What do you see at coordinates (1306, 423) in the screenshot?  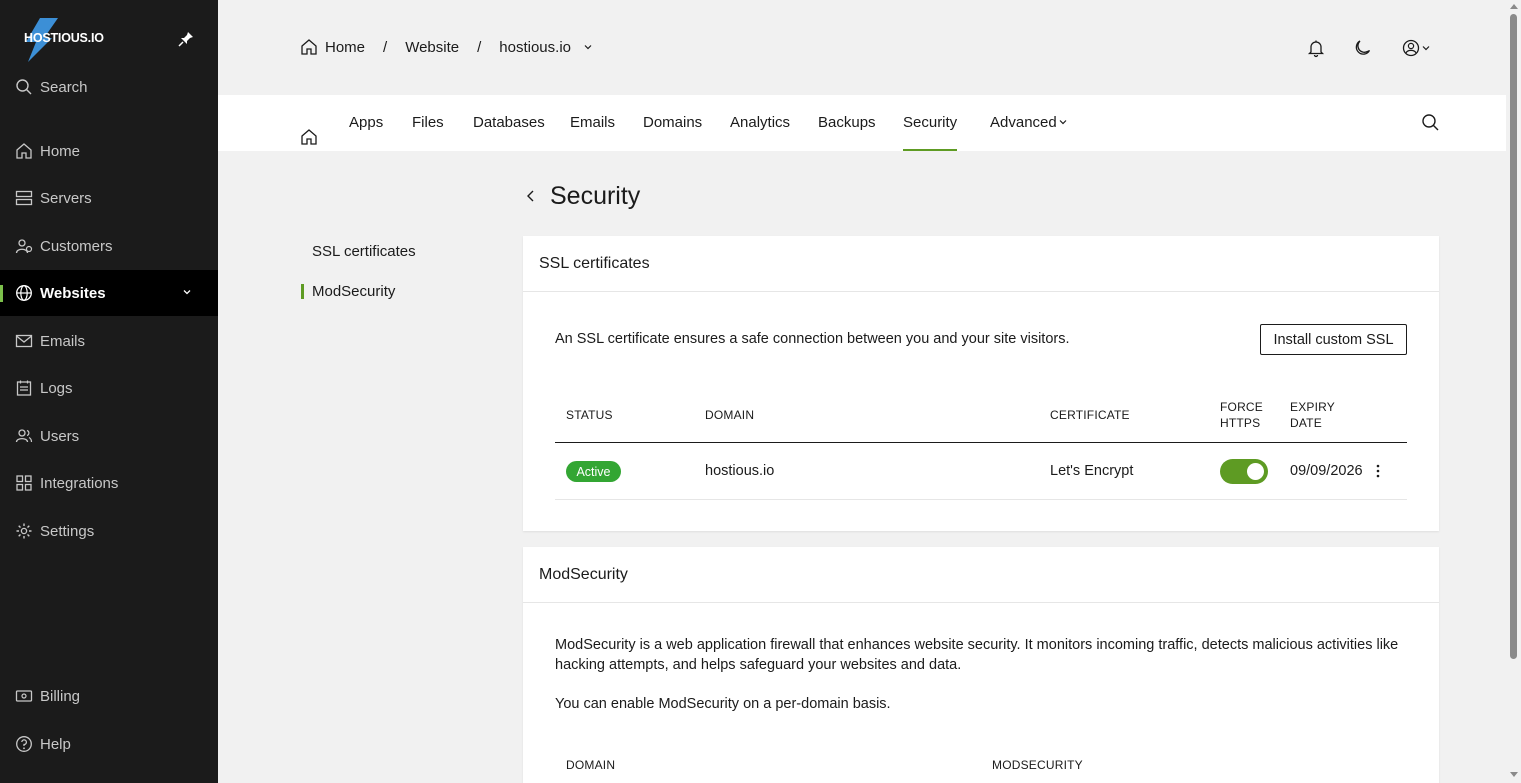 I see `column-header-expiry-line2: DATE` at bounding box center [1306, 423].